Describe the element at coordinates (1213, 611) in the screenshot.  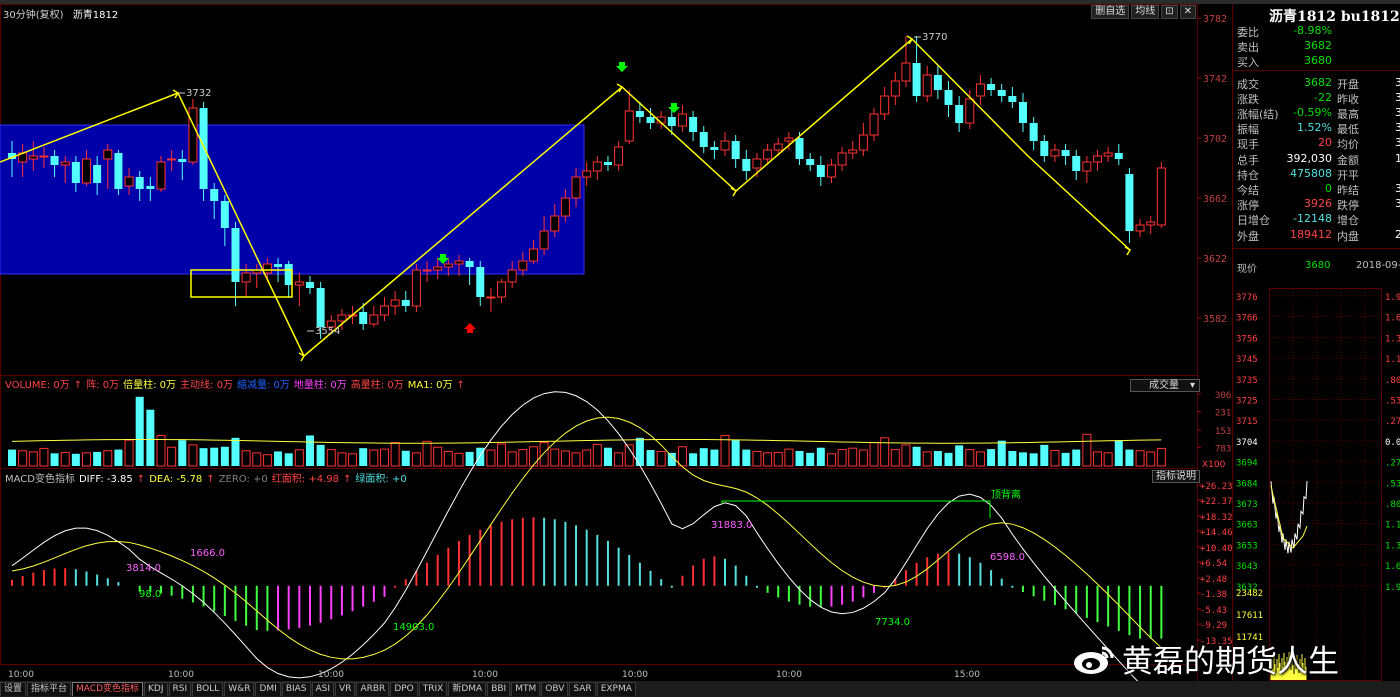
I see `macd-axis-label: -5.43` at that location.